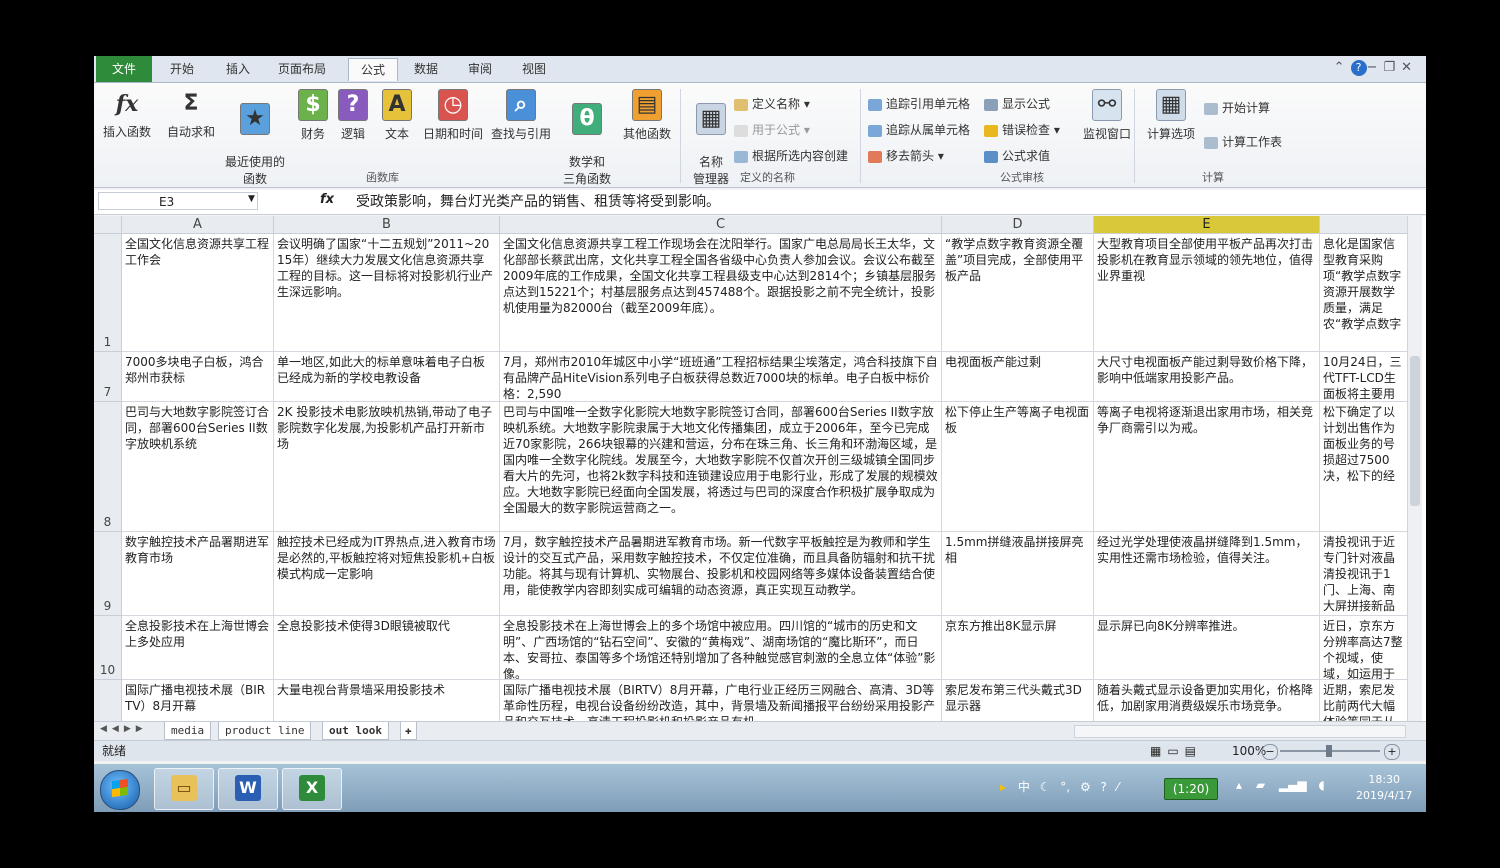 The image size is (1500, 868). Describe the element at coordinates (906, 155) in the screenshot. I see `remove-arrows-button: 移去箭头 ▾` at that location.